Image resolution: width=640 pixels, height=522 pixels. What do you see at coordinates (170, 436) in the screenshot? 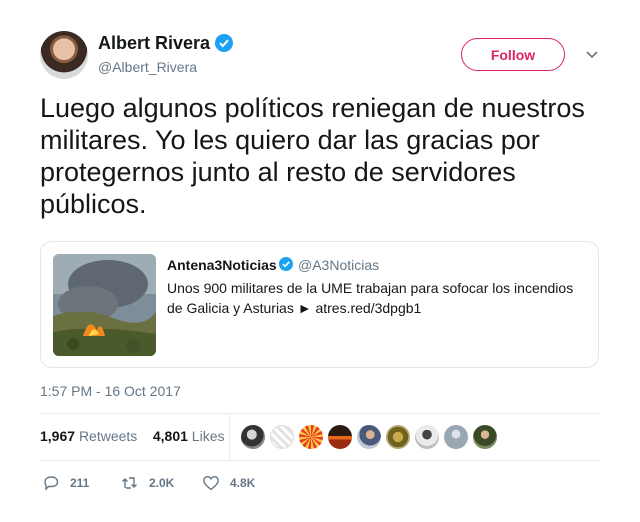
I see `likes-count: 4,801` at bounding box center [170, 436].